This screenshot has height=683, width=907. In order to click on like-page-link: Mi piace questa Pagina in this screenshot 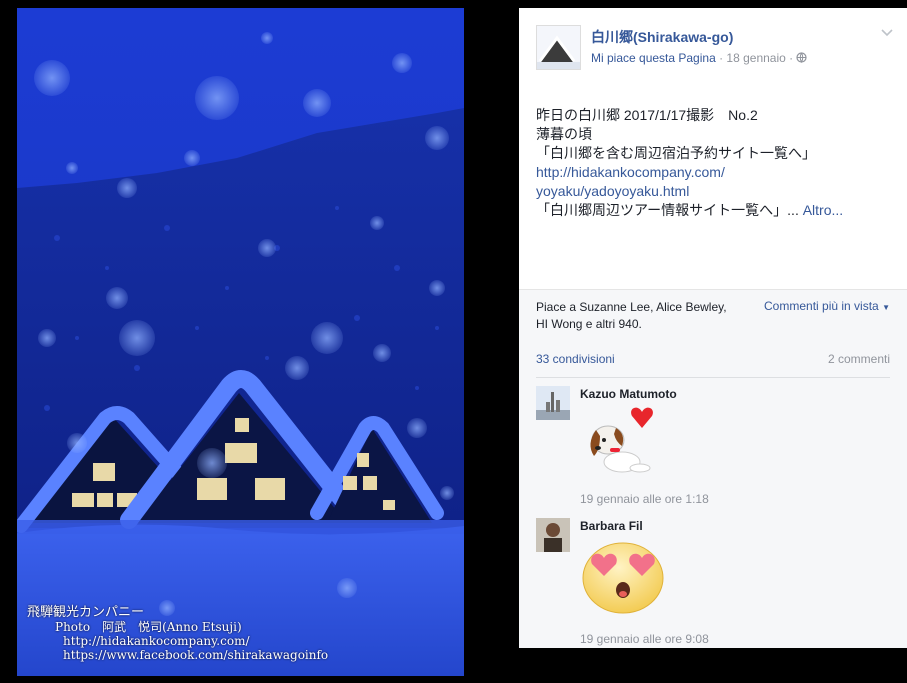, I will do `click(653, 58)`.